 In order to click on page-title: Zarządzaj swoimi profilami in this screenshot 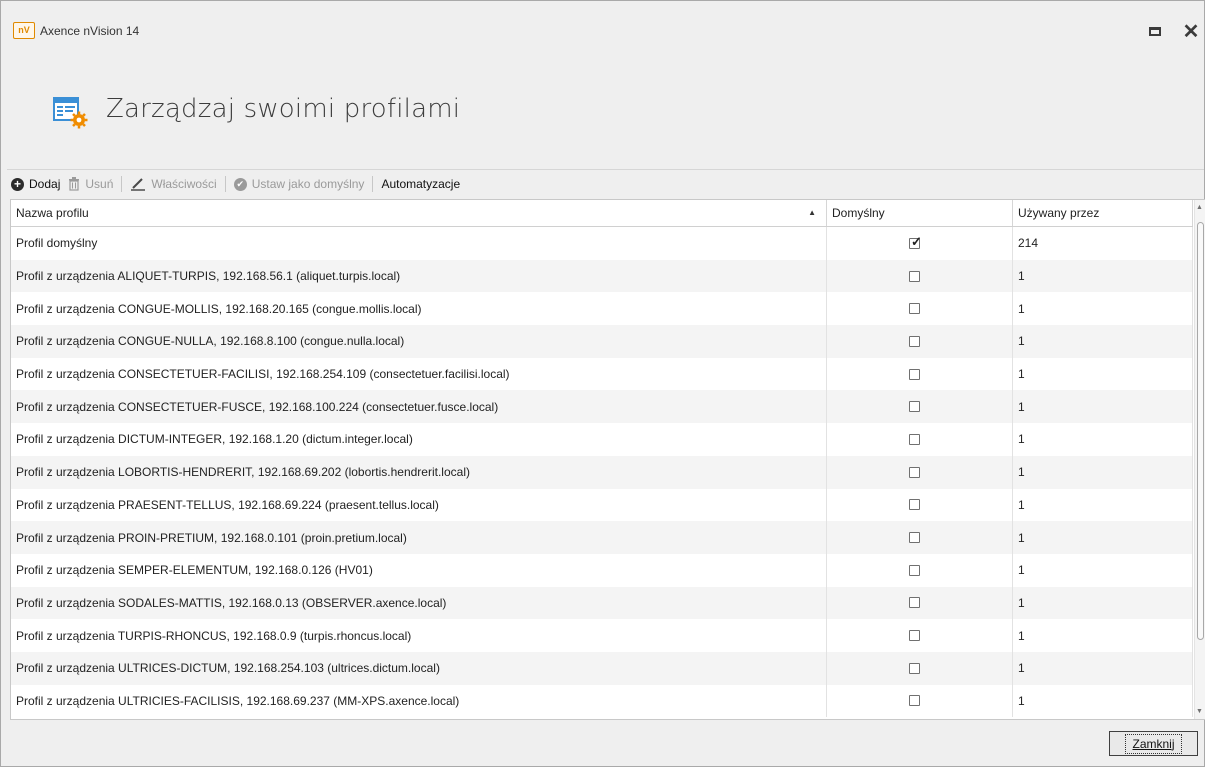, I will do `click(283, 109)`.